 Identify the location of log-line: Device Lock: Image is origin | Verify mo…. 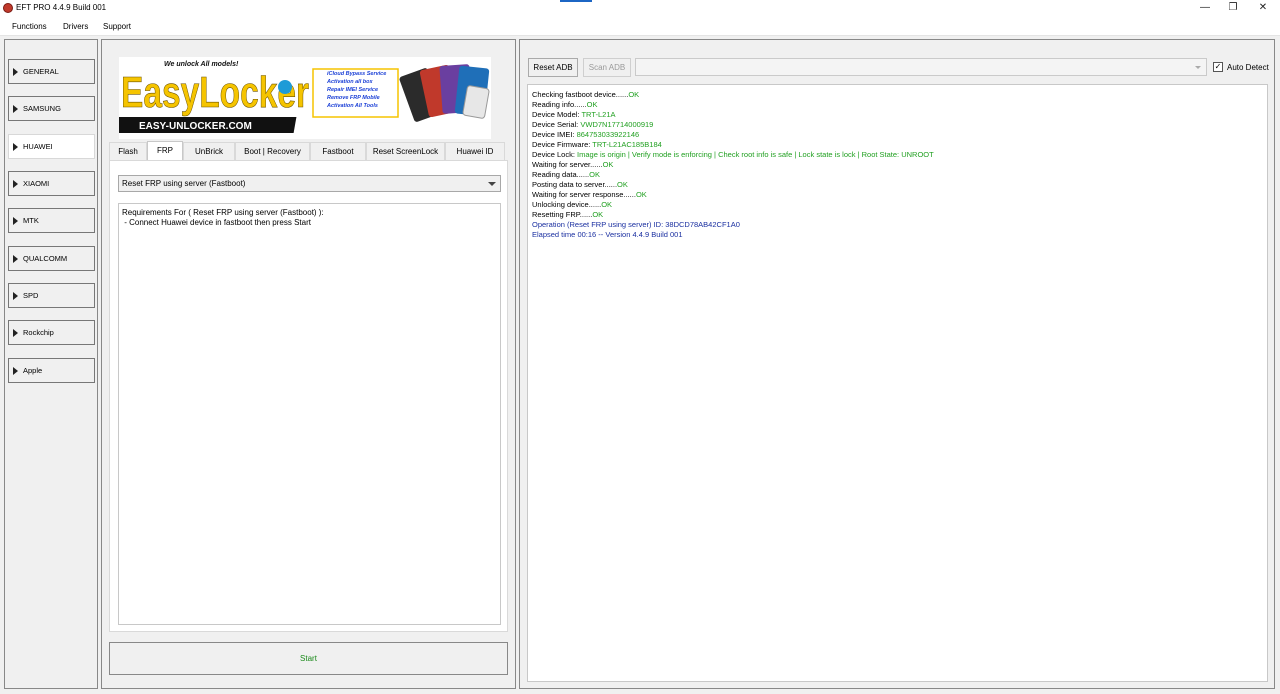
(733, 154).